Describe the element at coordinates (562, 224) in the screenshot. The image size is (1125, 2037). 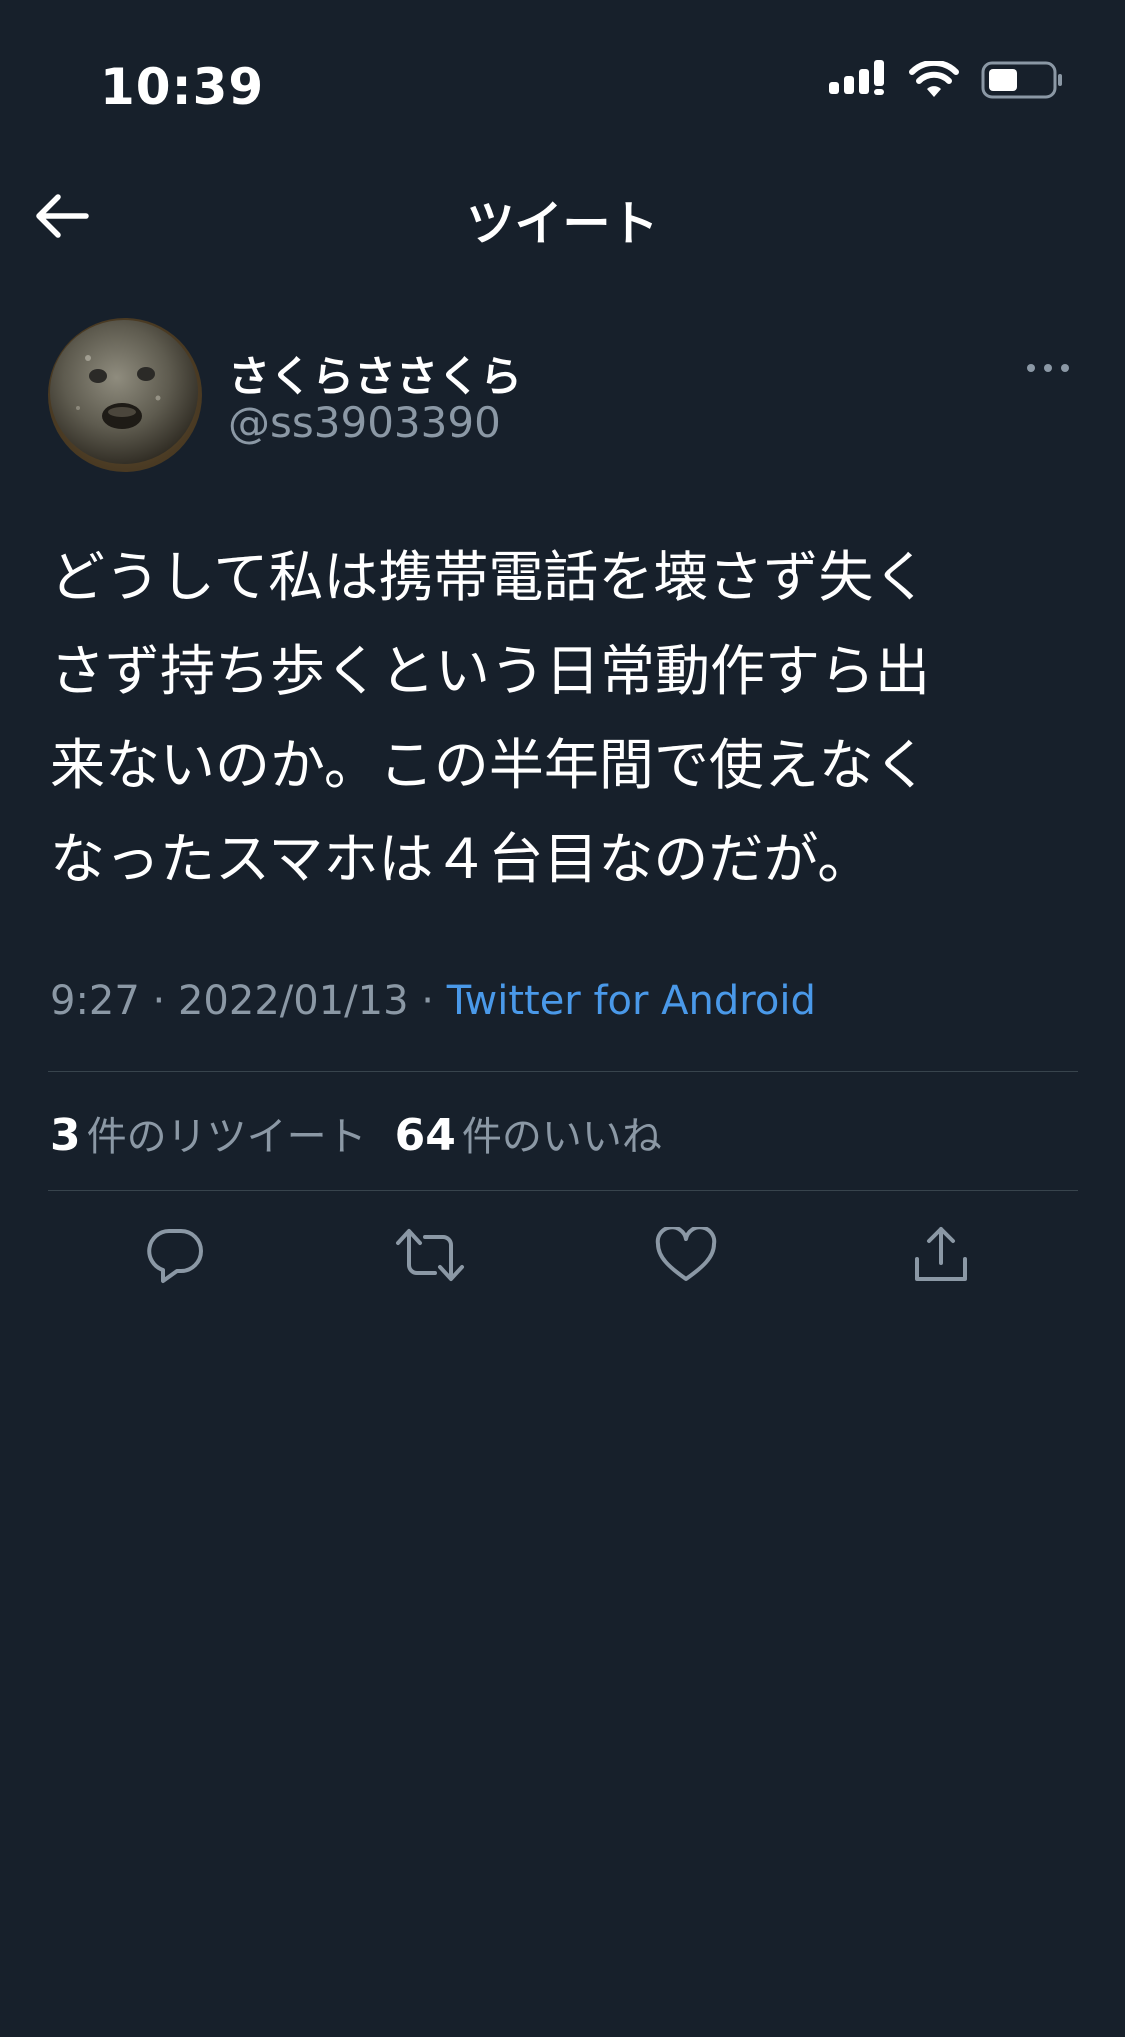
I see `page-title: ツイート` at that location.